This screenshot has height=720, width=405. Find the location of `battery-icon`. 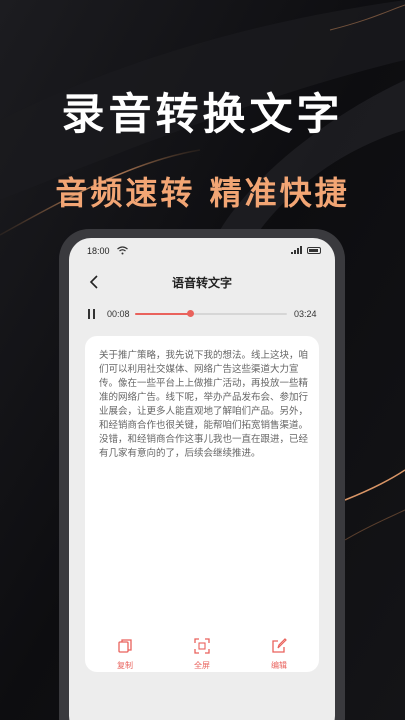

battery-icon is located at coordinates (314, 250).